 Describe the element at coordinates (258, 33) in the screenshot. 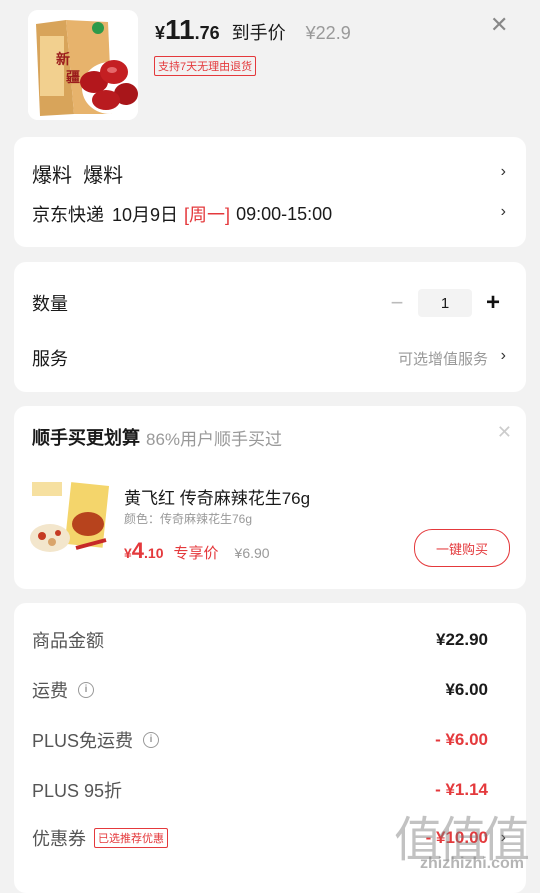

I see `net-price-label: 到手价` at that location.